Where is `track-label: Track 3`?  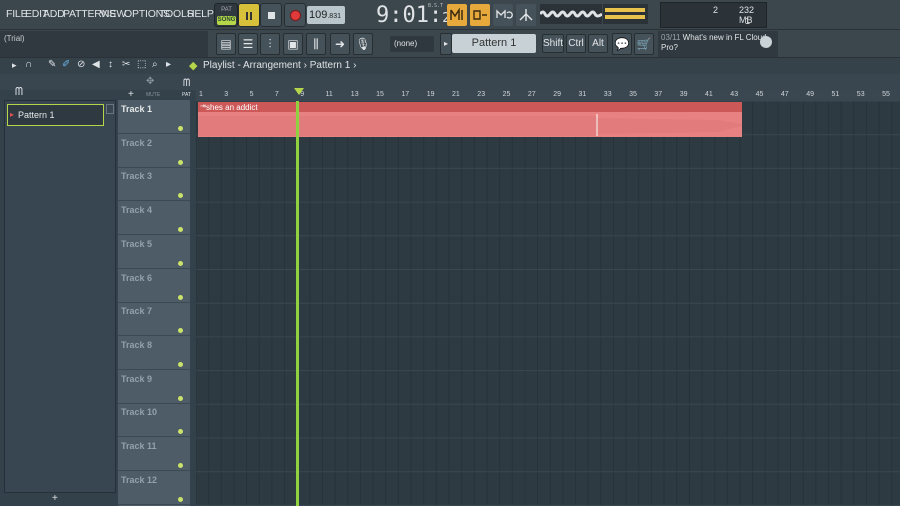
track-label: Track 3 is located at coordinates (137, 176).